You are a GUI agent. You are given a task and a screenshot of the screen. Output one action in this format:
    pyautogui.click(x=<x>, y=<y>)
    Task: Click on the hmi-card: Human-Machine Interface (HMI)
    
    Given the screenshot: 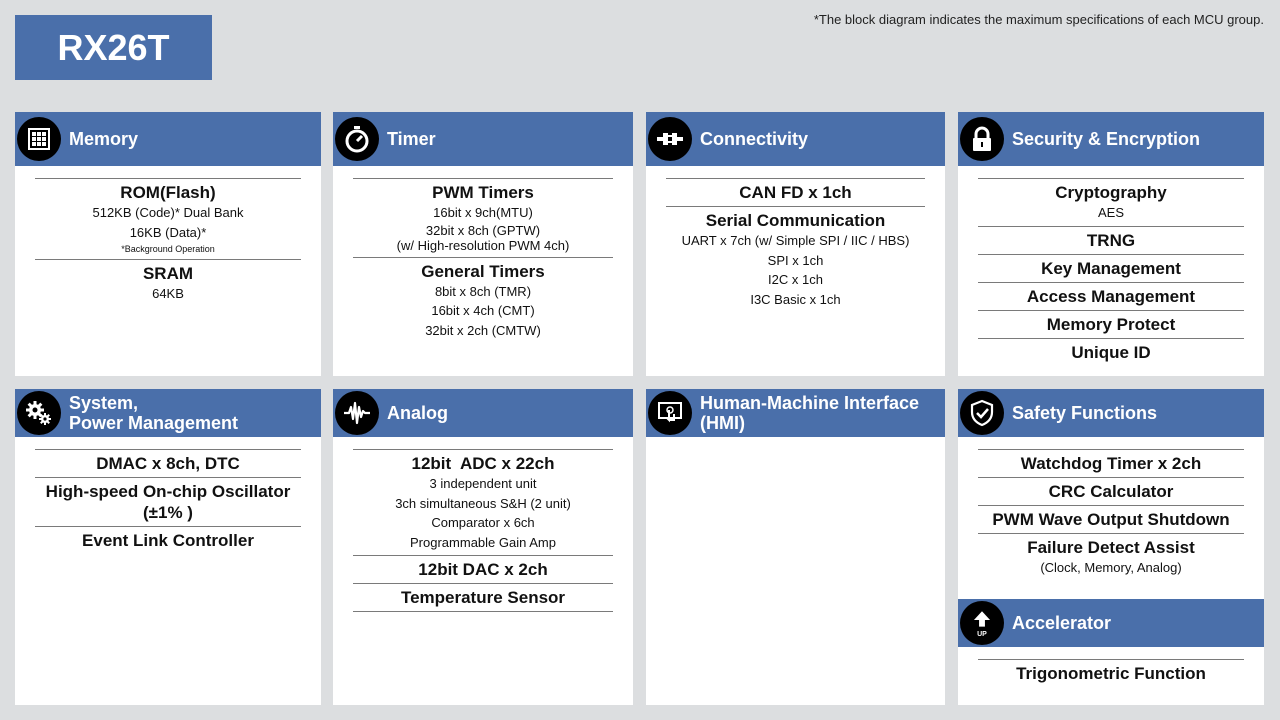 What is the action you would take?
    pyautogui.click(x=795, y=547)
    